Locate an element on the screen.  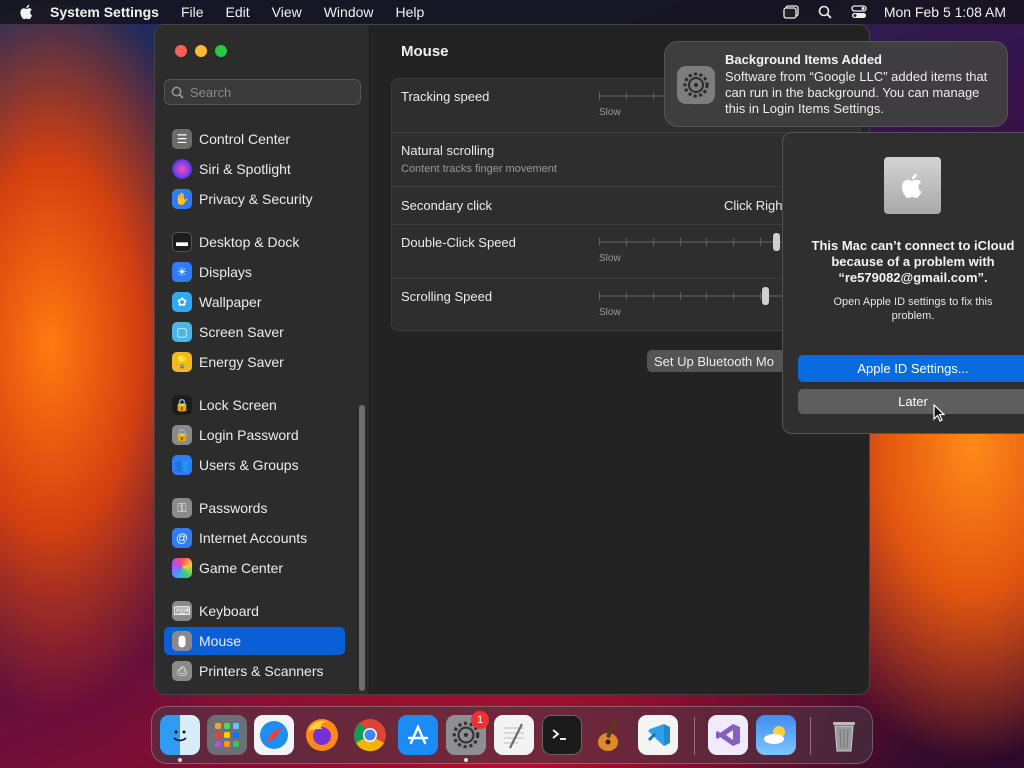
garageband-icon is located at coordinates (610, 735).